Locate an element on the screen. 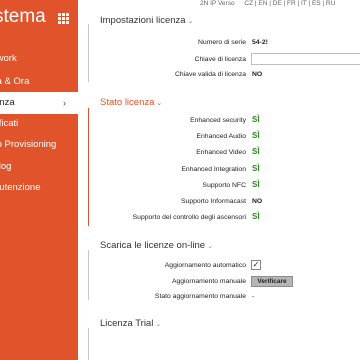 The height and width of the screenshot is (360, 360). verify-button: Verificare is located at coordinates (272, 281).